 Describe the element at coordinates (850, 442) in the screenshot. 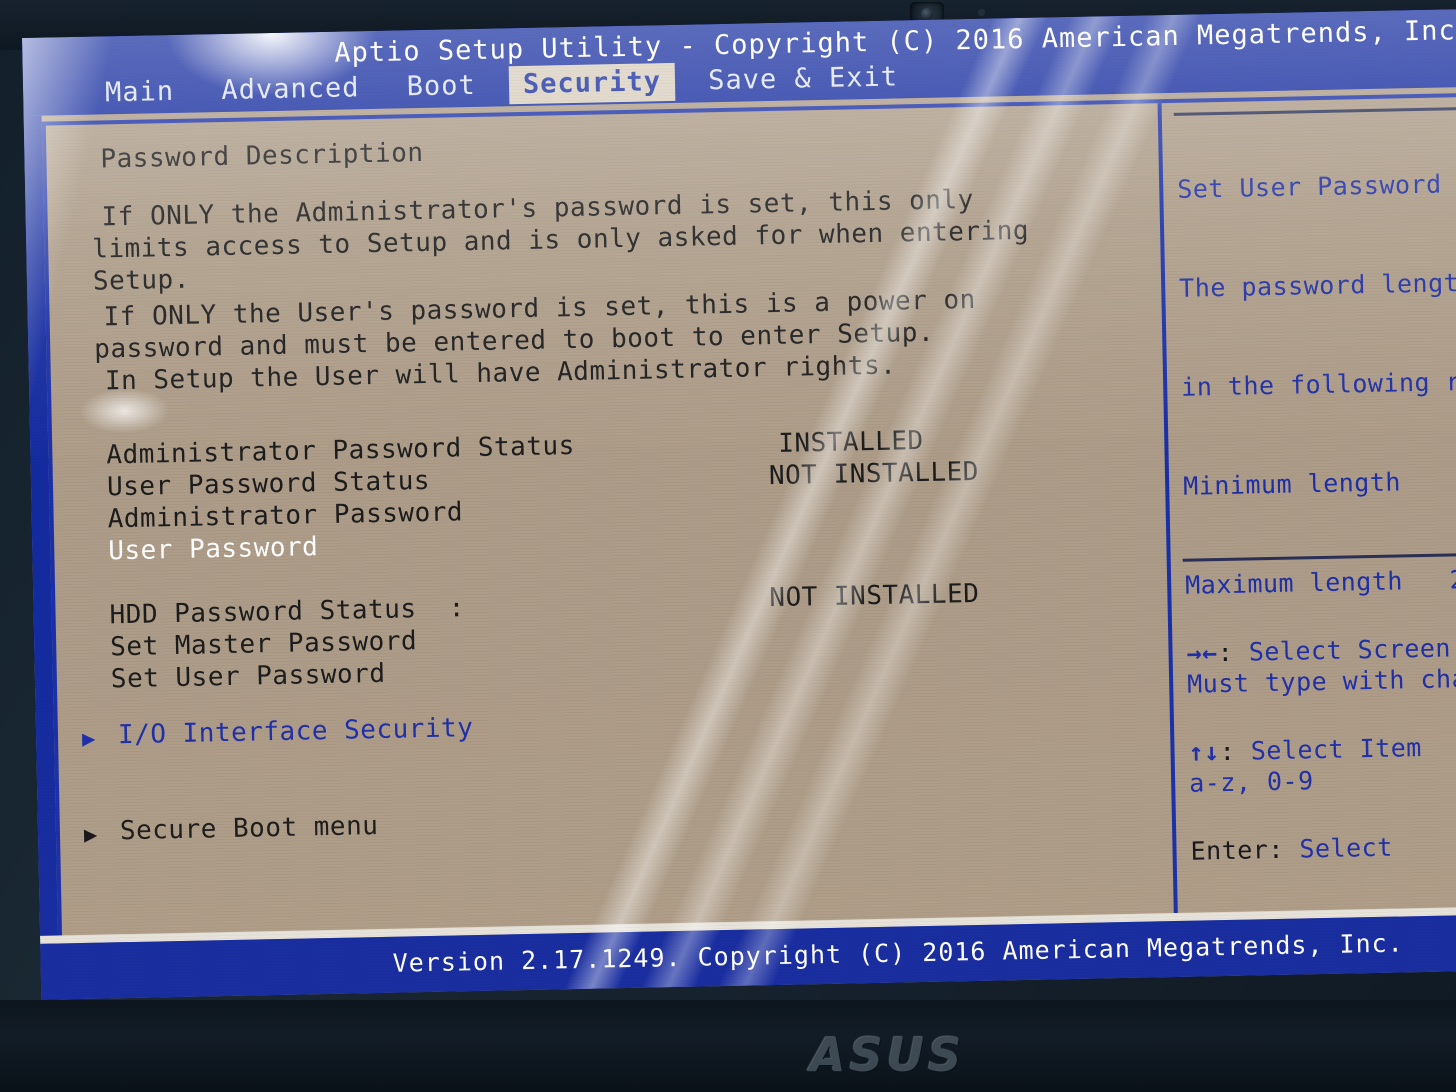

I see `setting-value-administrator-password-status: INSTALLED` at that location.